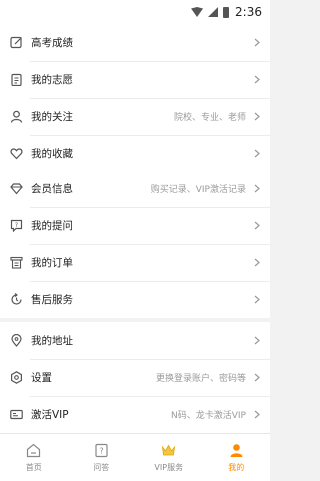  What do you see at coordinates (169, 467) in the screenshot?
I see `tab-label: VIP服务` at bounding box center [169, 467].